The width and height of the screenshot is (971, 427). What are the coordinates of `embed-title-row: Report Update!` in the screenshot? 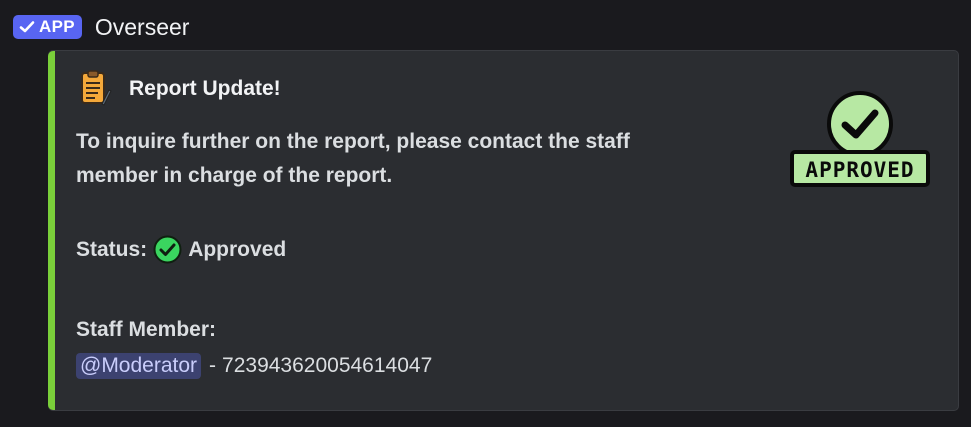 It's located at (179, 89).